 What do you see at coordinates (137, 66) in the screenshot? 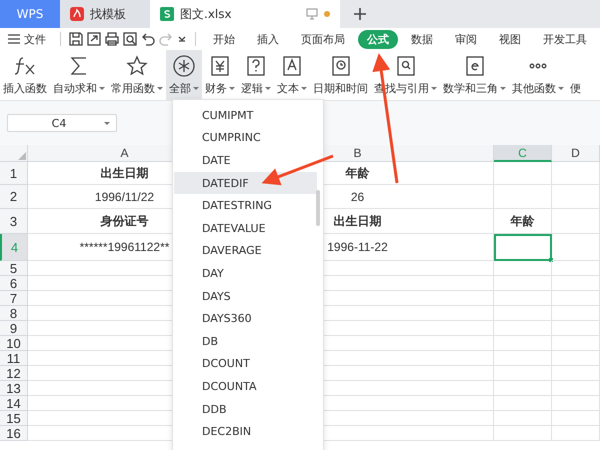
I see `star-icon` at bounding box center [137, 66].